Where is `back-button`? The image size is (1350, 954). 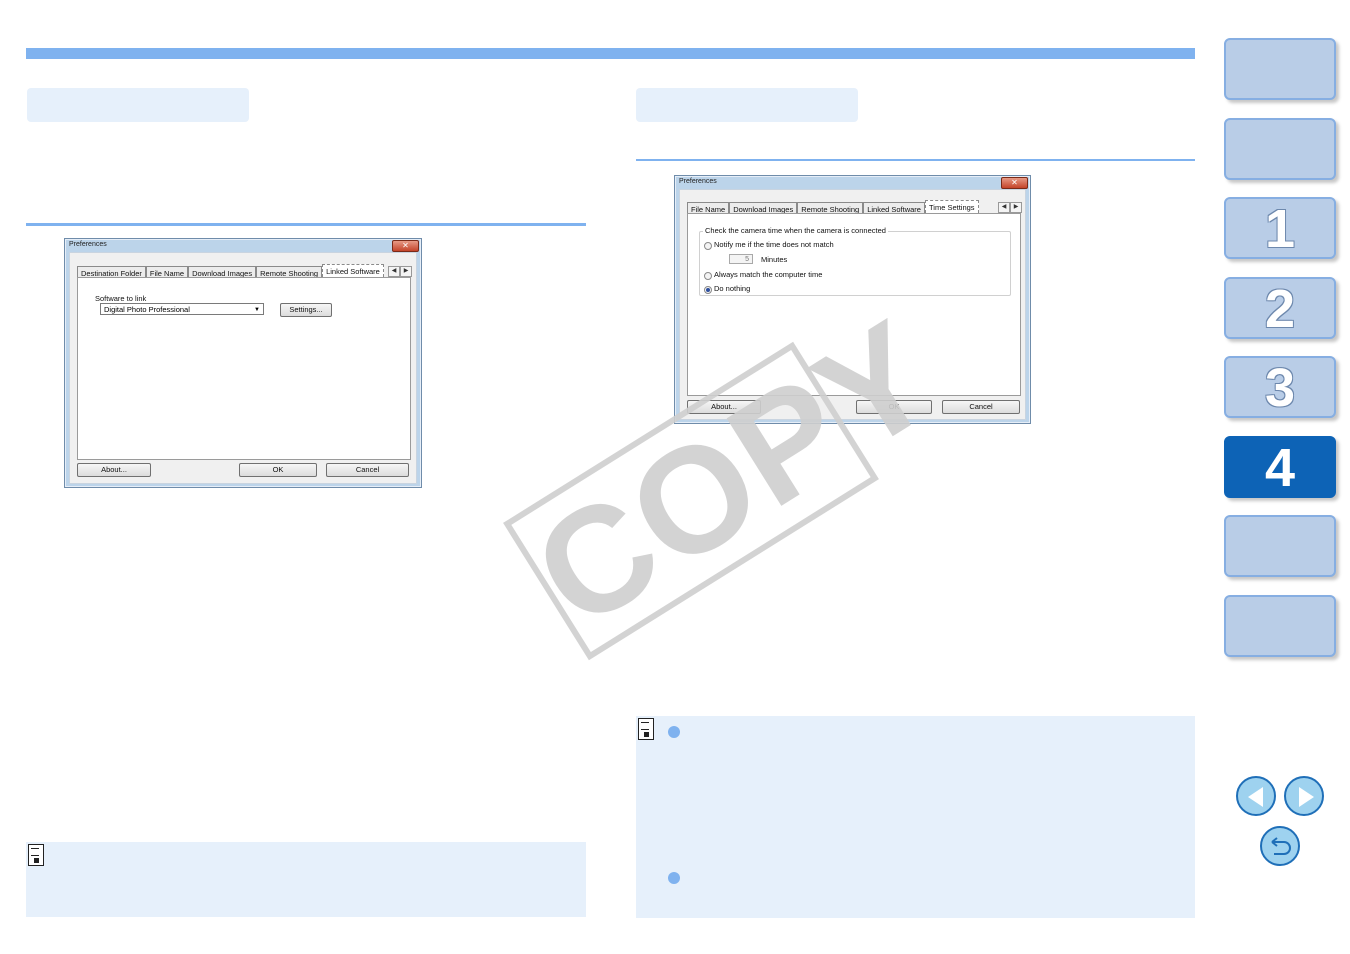 back-button is located at coordinates (1280, 846).